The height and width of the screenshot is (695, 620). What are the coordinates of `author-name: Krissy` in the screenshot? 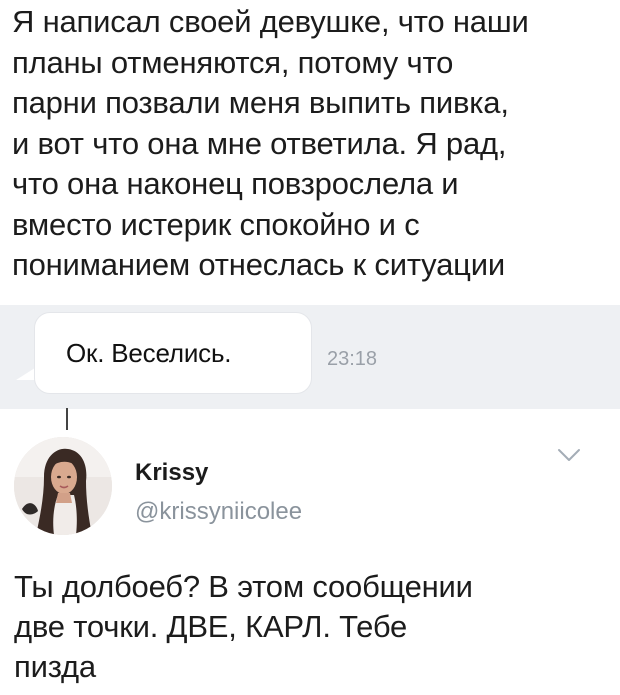 It's located at (171, 473).